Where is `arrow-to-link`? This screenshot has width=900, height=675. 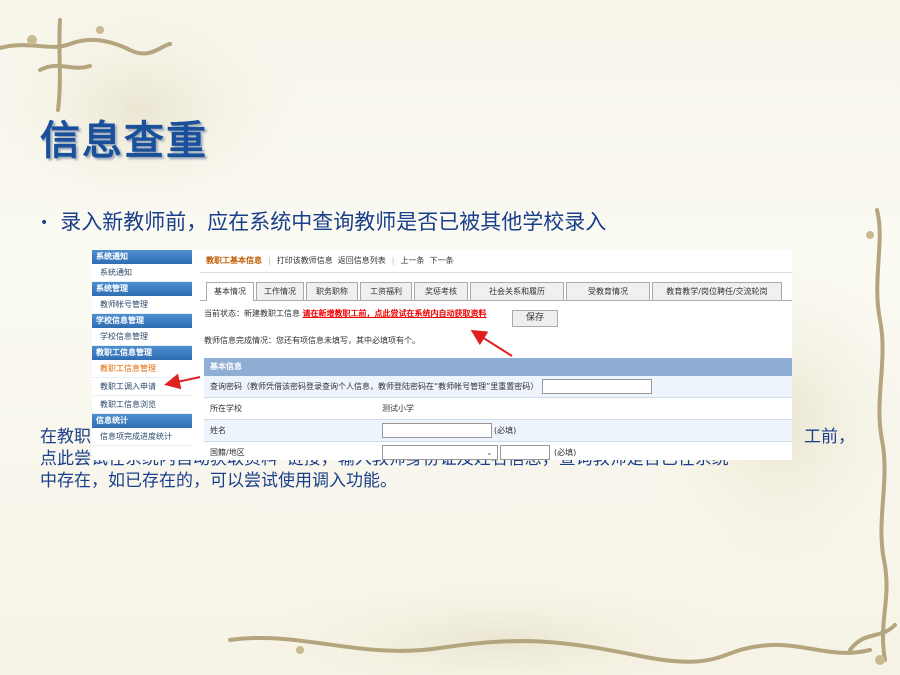
arrow-to-link is located at coordinates (491, 343).